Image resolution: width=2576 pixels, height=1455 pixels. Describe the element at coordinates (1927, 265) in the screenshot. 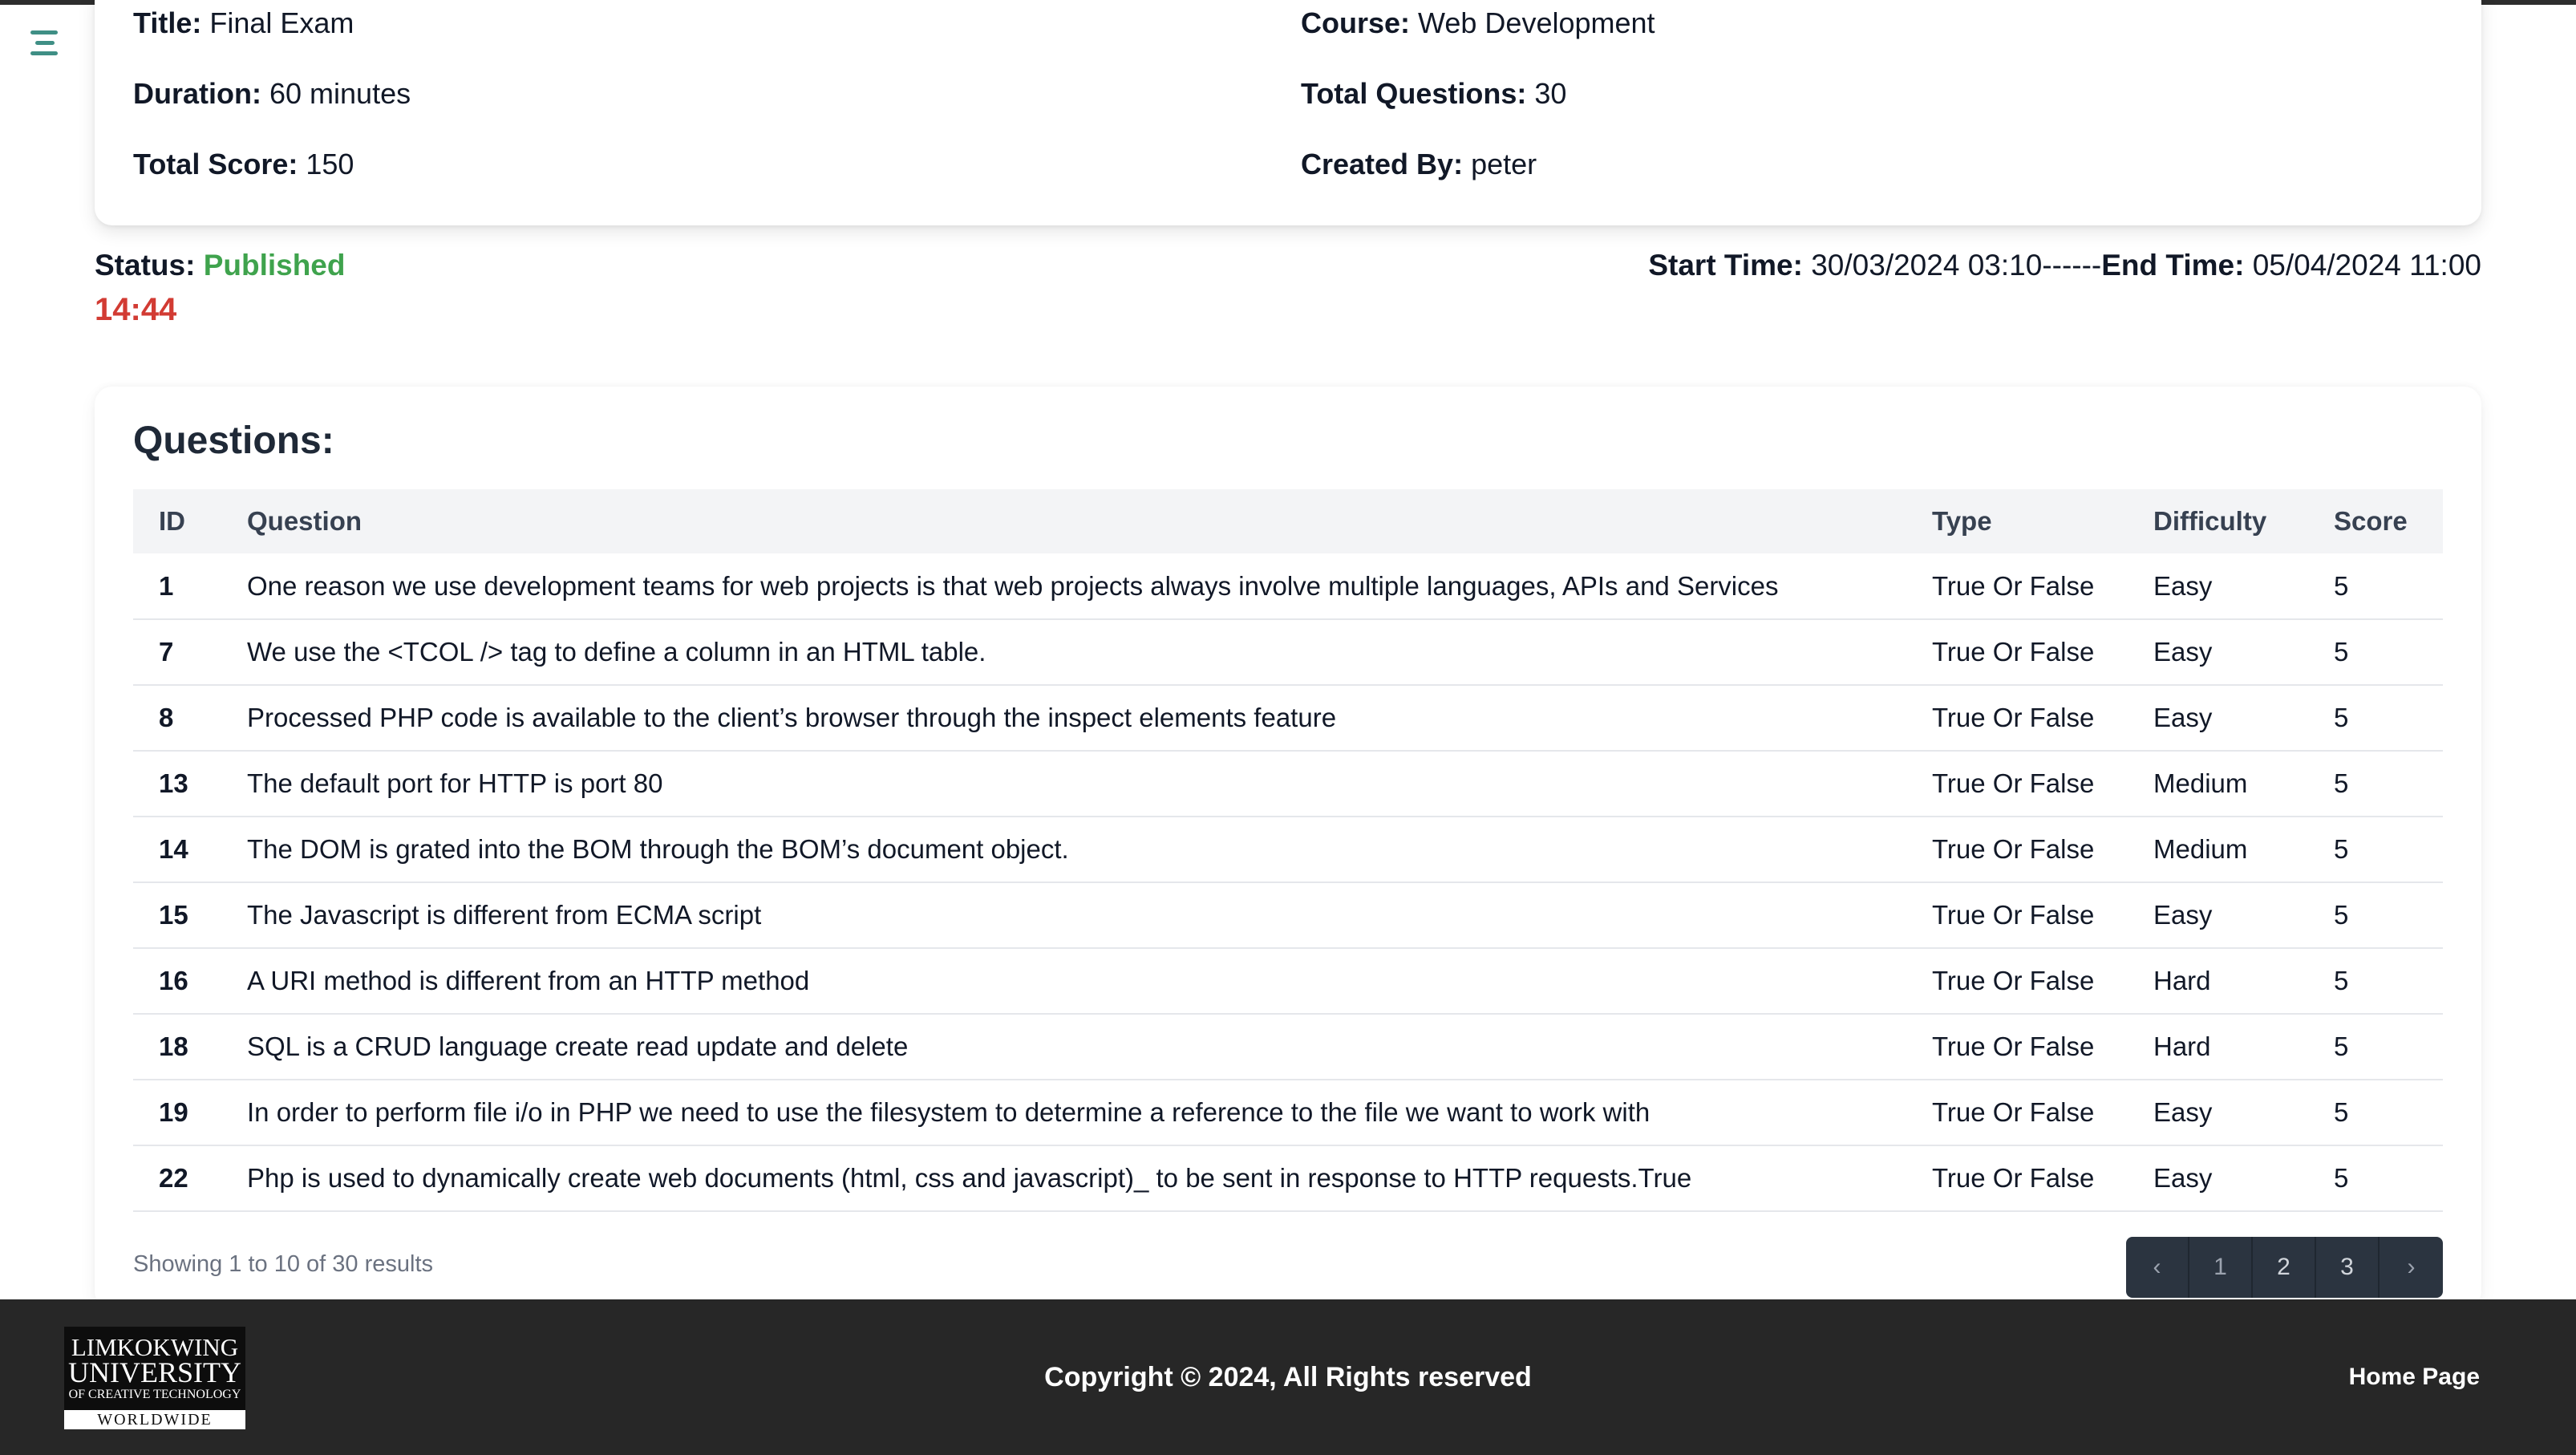

I see `start-time-value: 30/03/2024 03:10` at that location.